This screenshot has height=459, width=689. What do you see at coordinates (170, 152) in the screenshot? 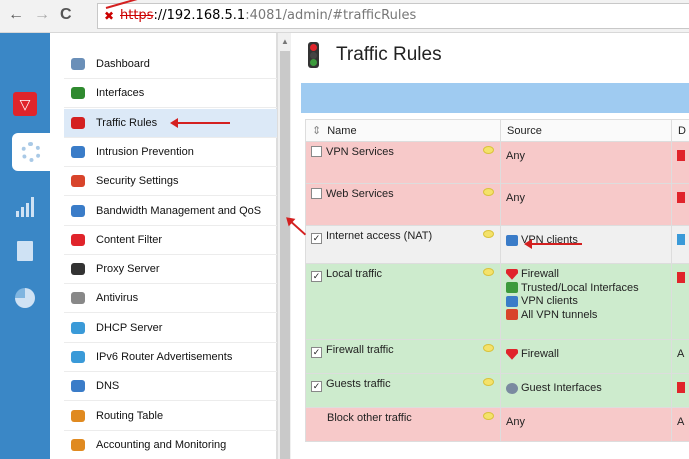
I see `menu-item-intrusion-prevention: Intrusion Prevention` at bounding box center [170, 152].